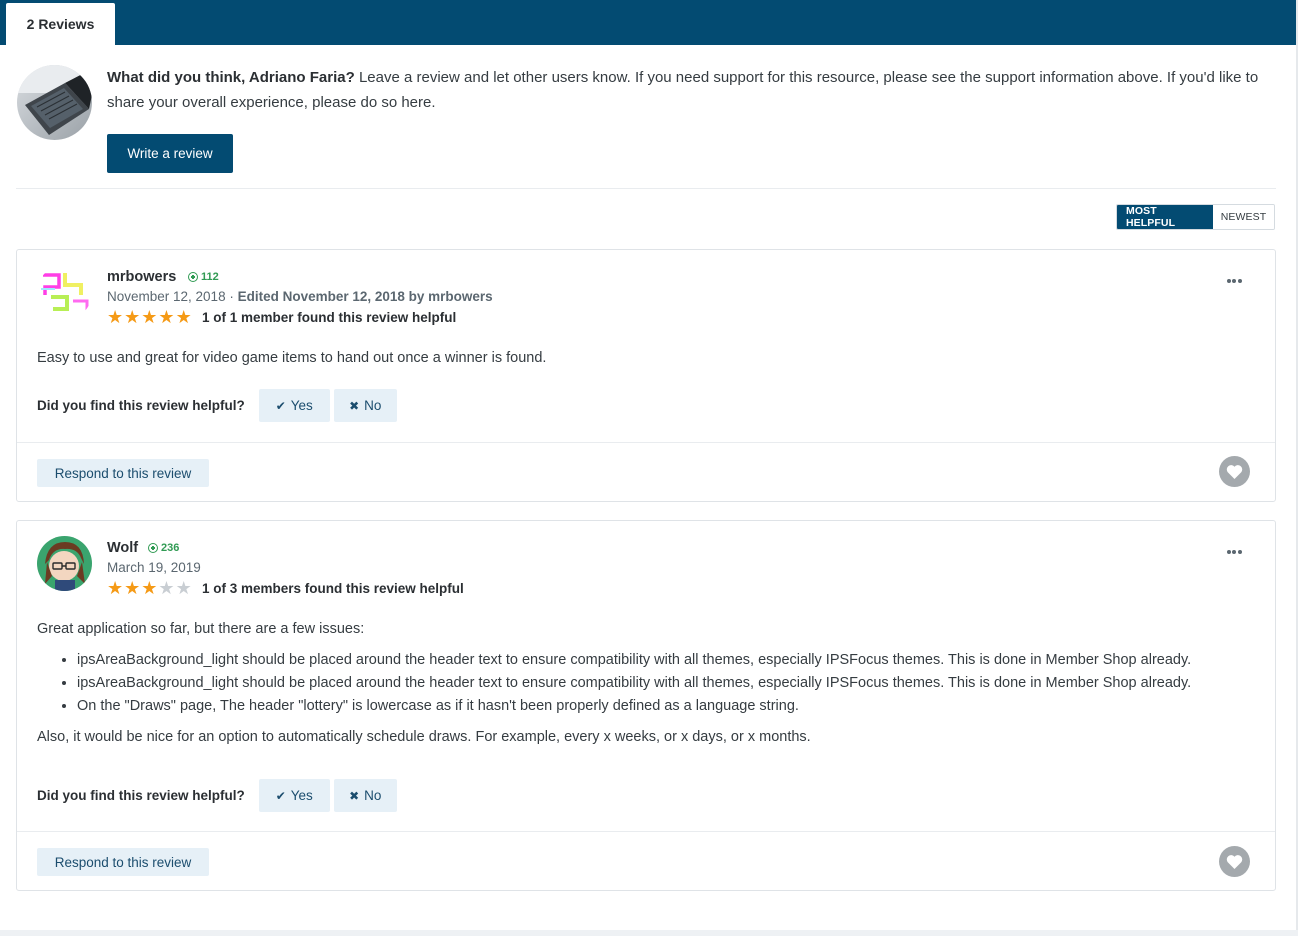 The width and height of the screenshot is (1298, 936). I want to click on sort-toggle: MOST HELPFUL NEWEST, so click(1195, 217).